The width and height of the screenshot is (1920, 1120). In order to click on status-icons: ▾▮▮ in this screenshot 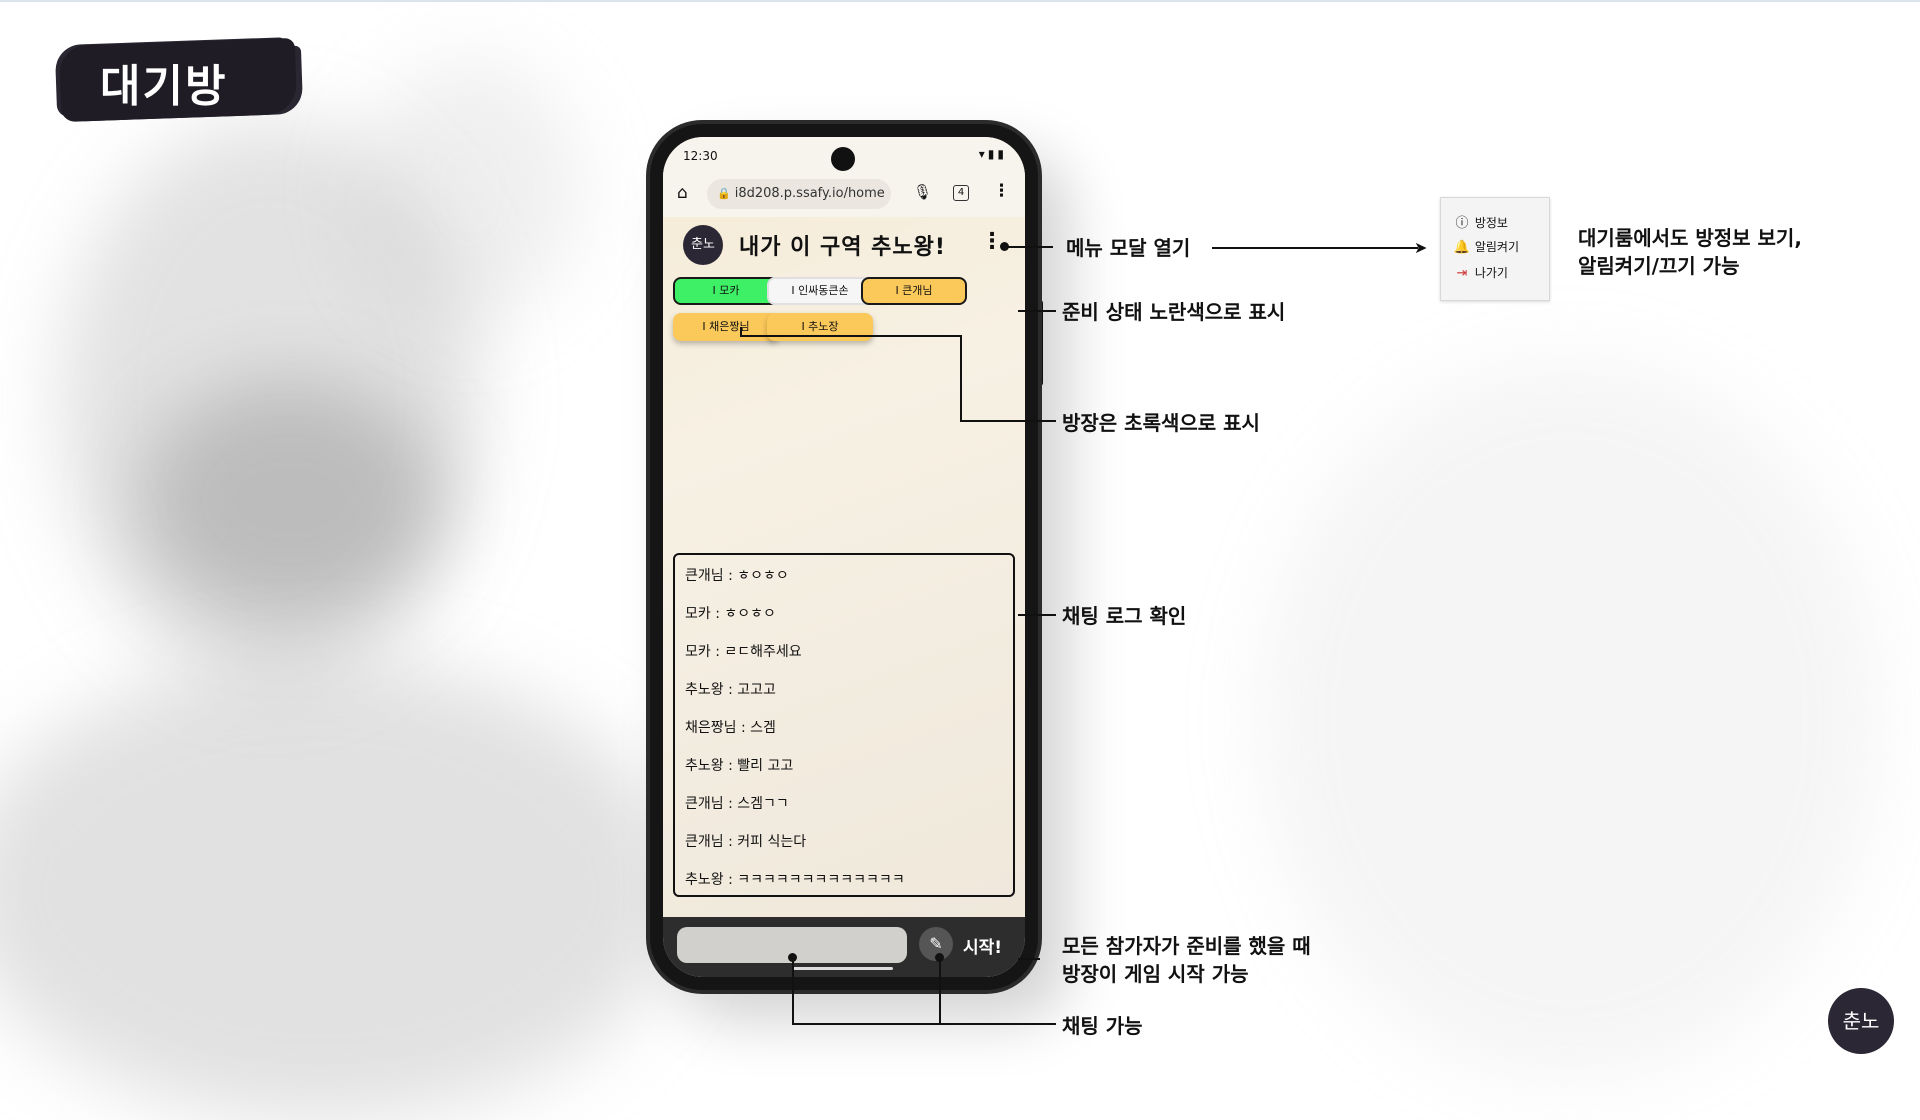, I will do `click(992, 154)`.